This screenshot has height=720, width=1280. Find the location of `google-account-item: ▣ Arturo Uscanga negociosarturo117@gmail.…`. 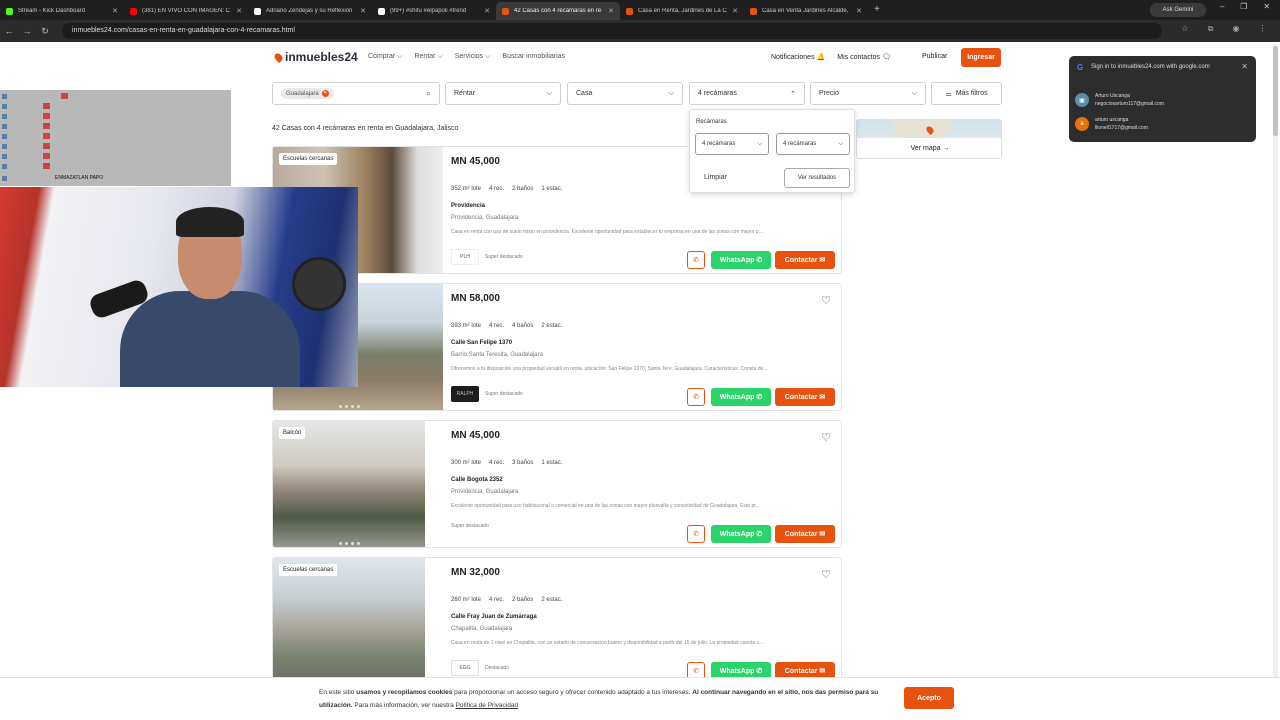

google-account-item: ▣ Arturo Uscanga negociosarturo117@gmail.… is located at coordinates (1160, 100).